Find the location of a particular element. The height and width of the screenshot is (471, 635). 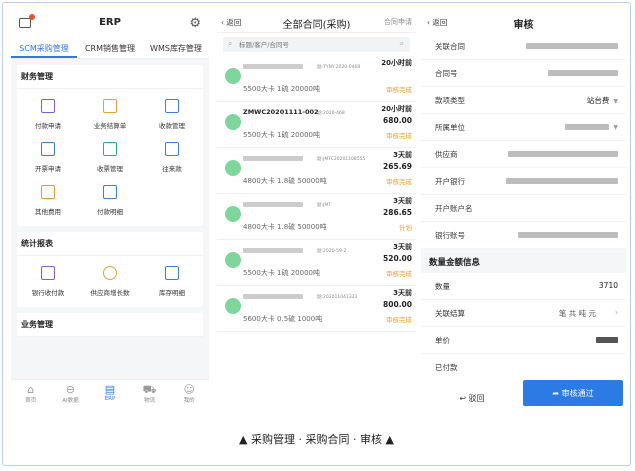

field-account-no: 银行账号 is located at coordinates (523, 235).